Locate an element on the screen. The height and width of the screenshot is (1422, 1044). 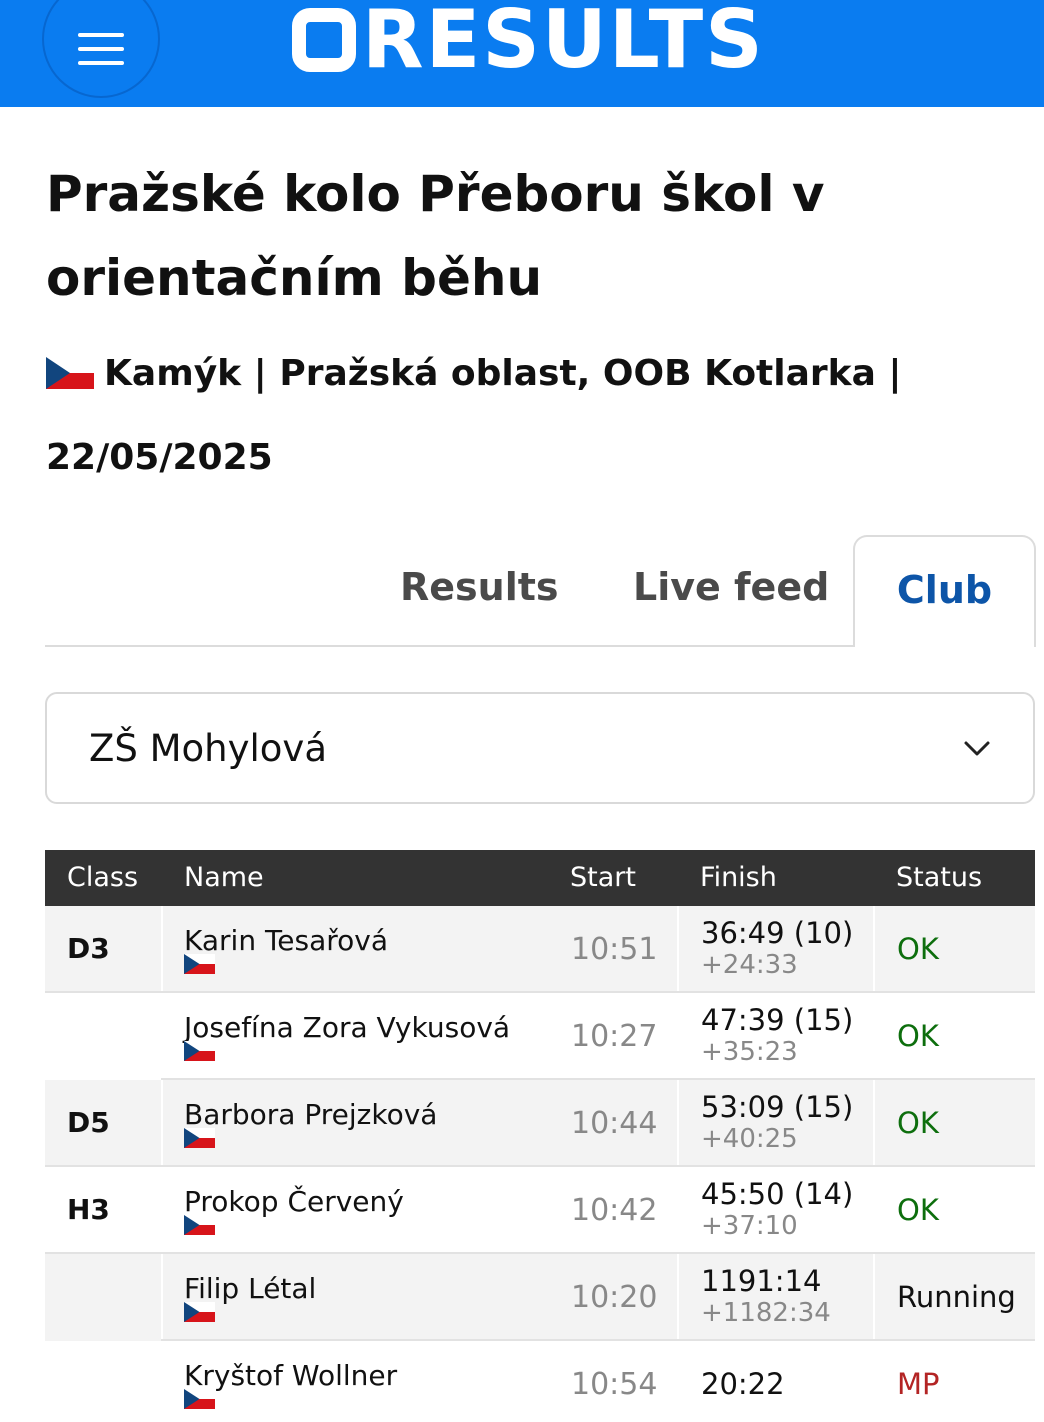
header-status: Status is located at coordinates (939, 877).